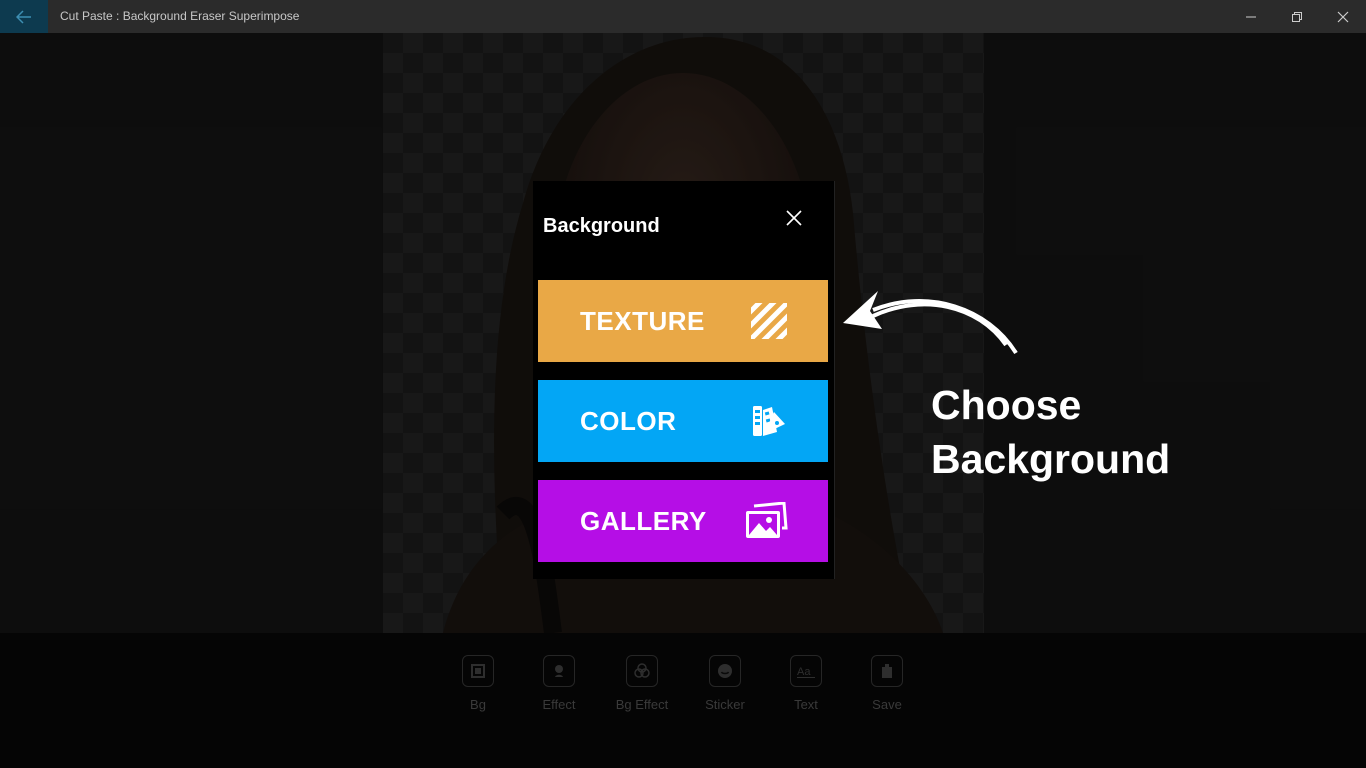  I want to click on dialog-title: Background, so click(601, 226).